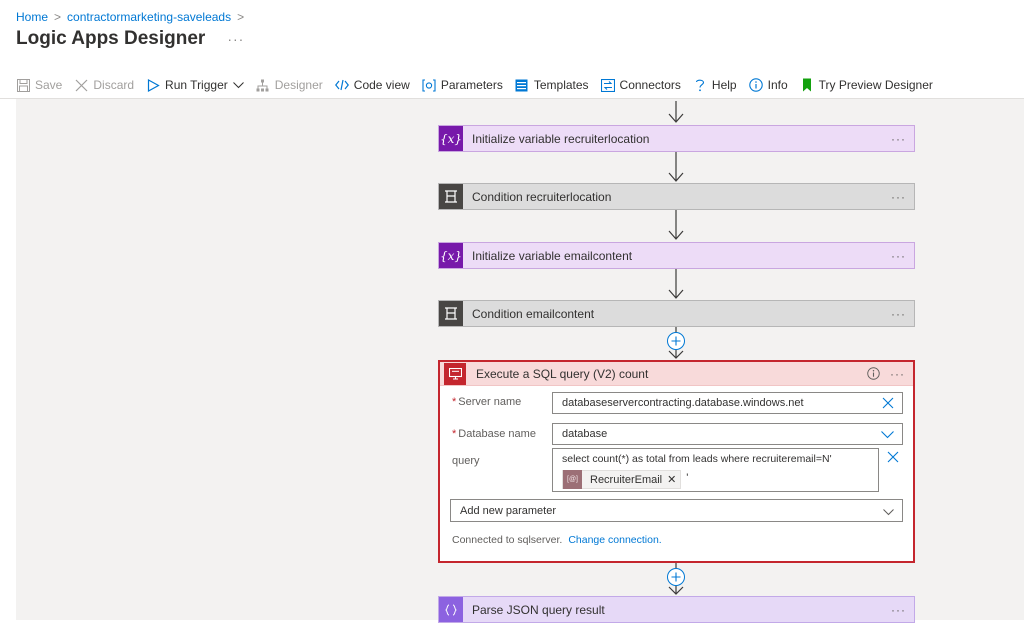 This screenshot has width=1024, height=623. What do you see at coordinates (341, 85) in the screenshot?
I see `code-icon` at bounding box center [341, 85].